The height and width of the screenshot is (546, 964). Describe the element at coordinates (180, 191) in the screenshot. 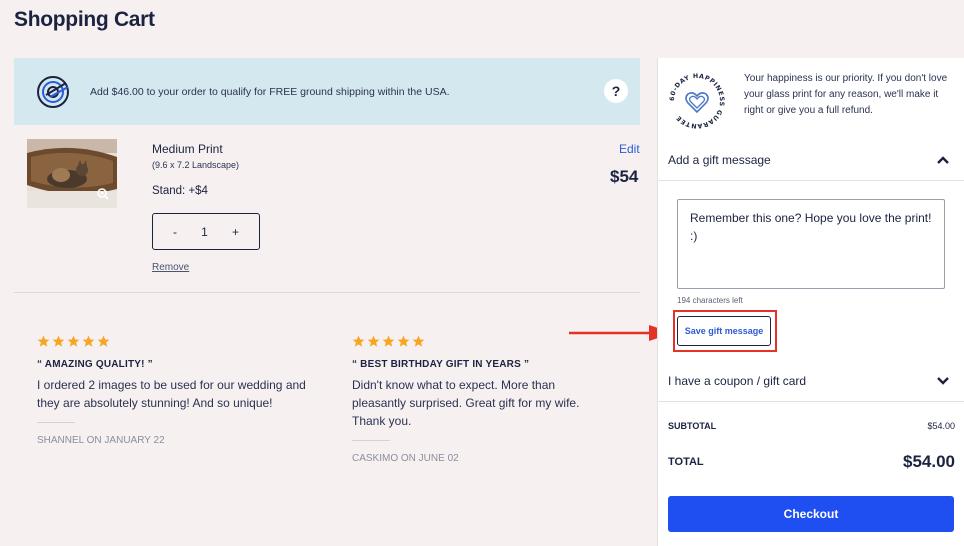

I see `item-stand-option: Stand: +$4` at that location.